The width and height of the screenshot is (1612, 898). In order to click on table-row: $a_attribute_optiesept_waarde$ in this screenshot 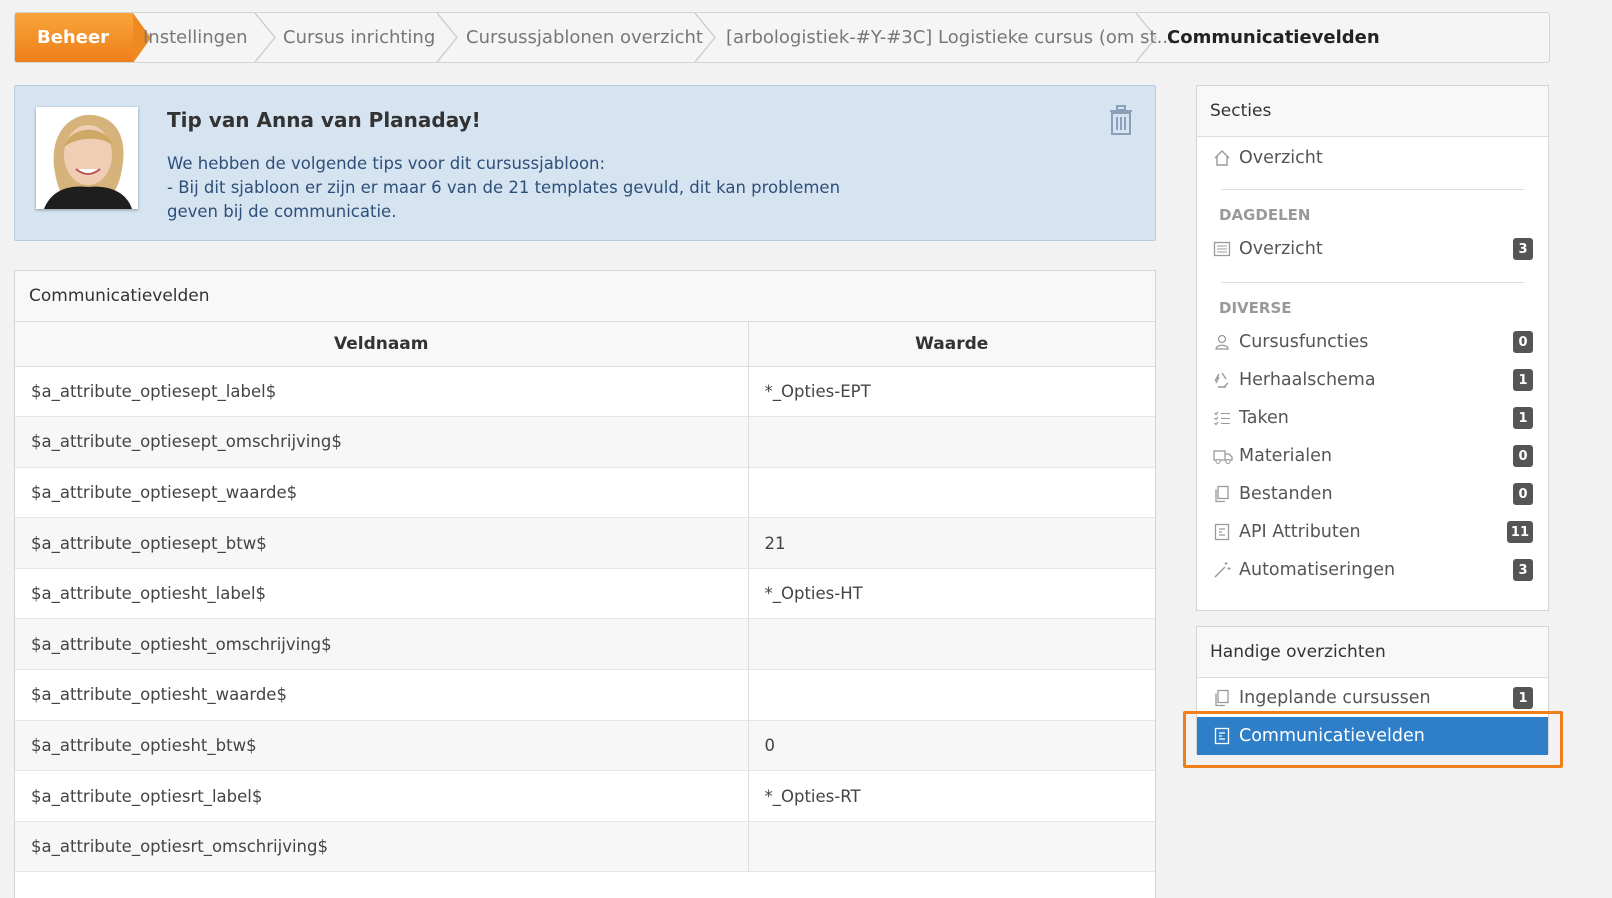, I will do `click(585, 493)`.